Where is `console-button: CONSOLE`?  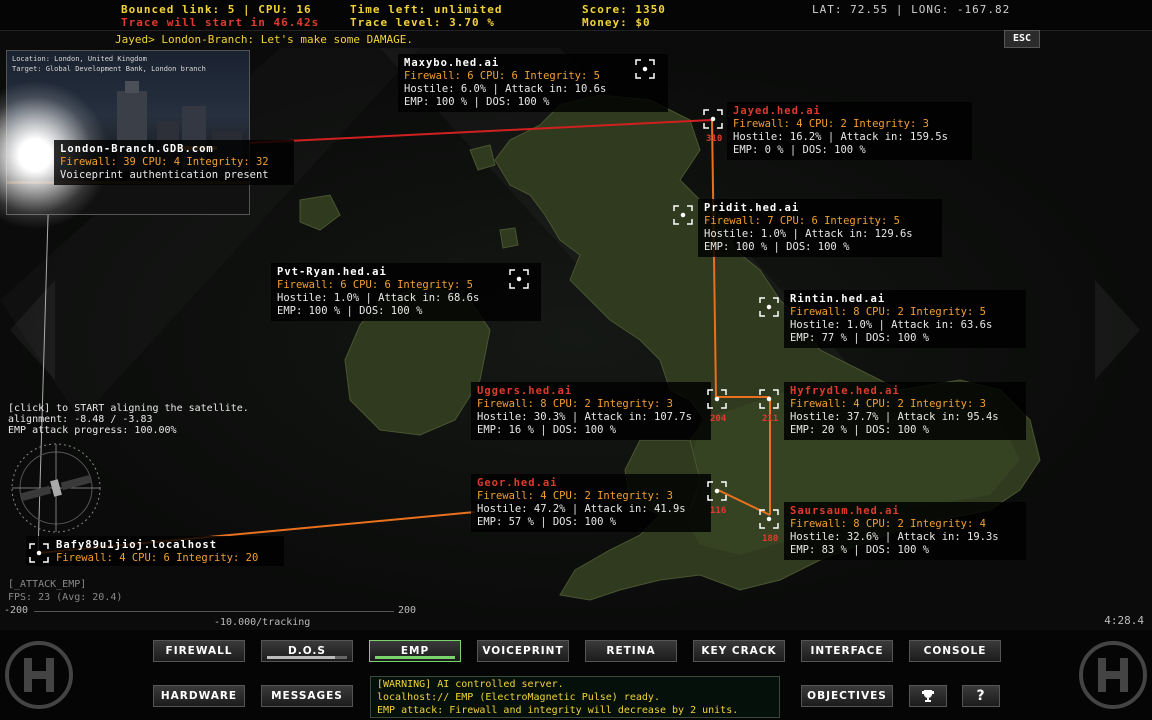 console-button: CONSOLE is located at coordinates (955, 651).